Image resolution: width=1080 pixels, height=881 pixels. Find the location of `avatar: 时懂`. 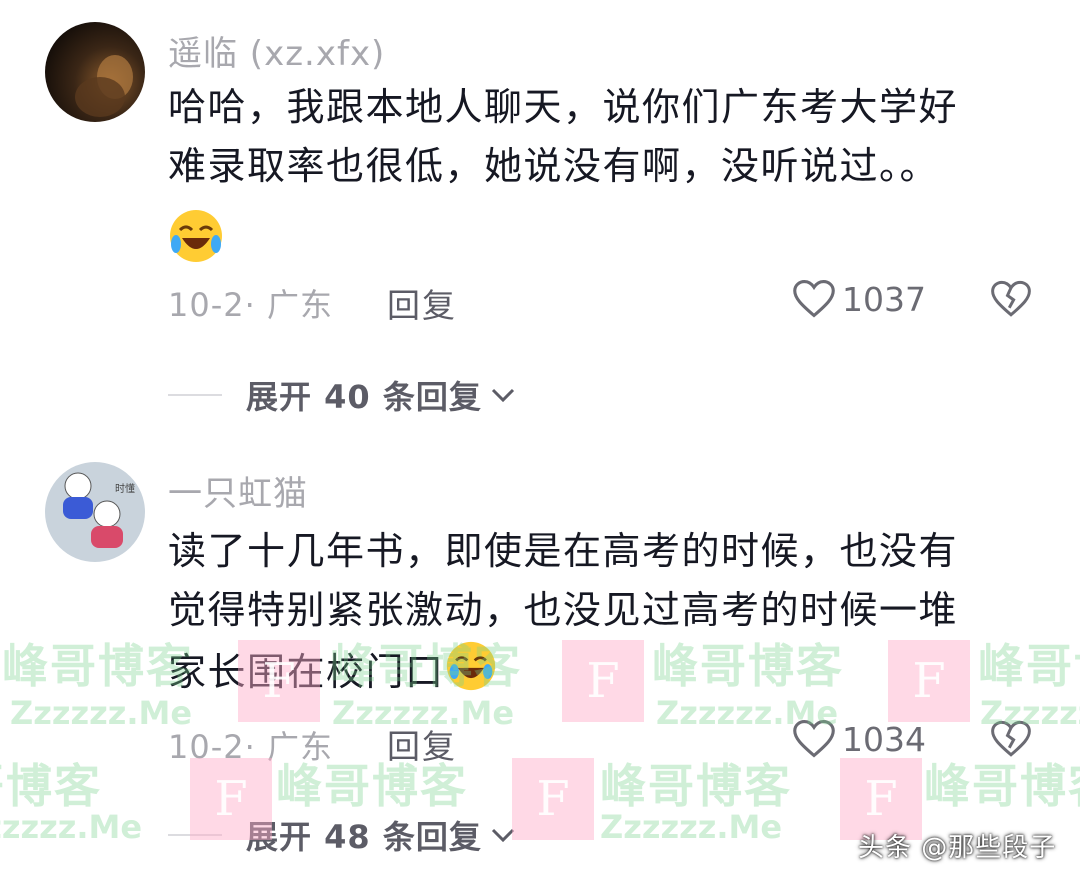

avatar: 时懂 is located at coordinates (95, 512).